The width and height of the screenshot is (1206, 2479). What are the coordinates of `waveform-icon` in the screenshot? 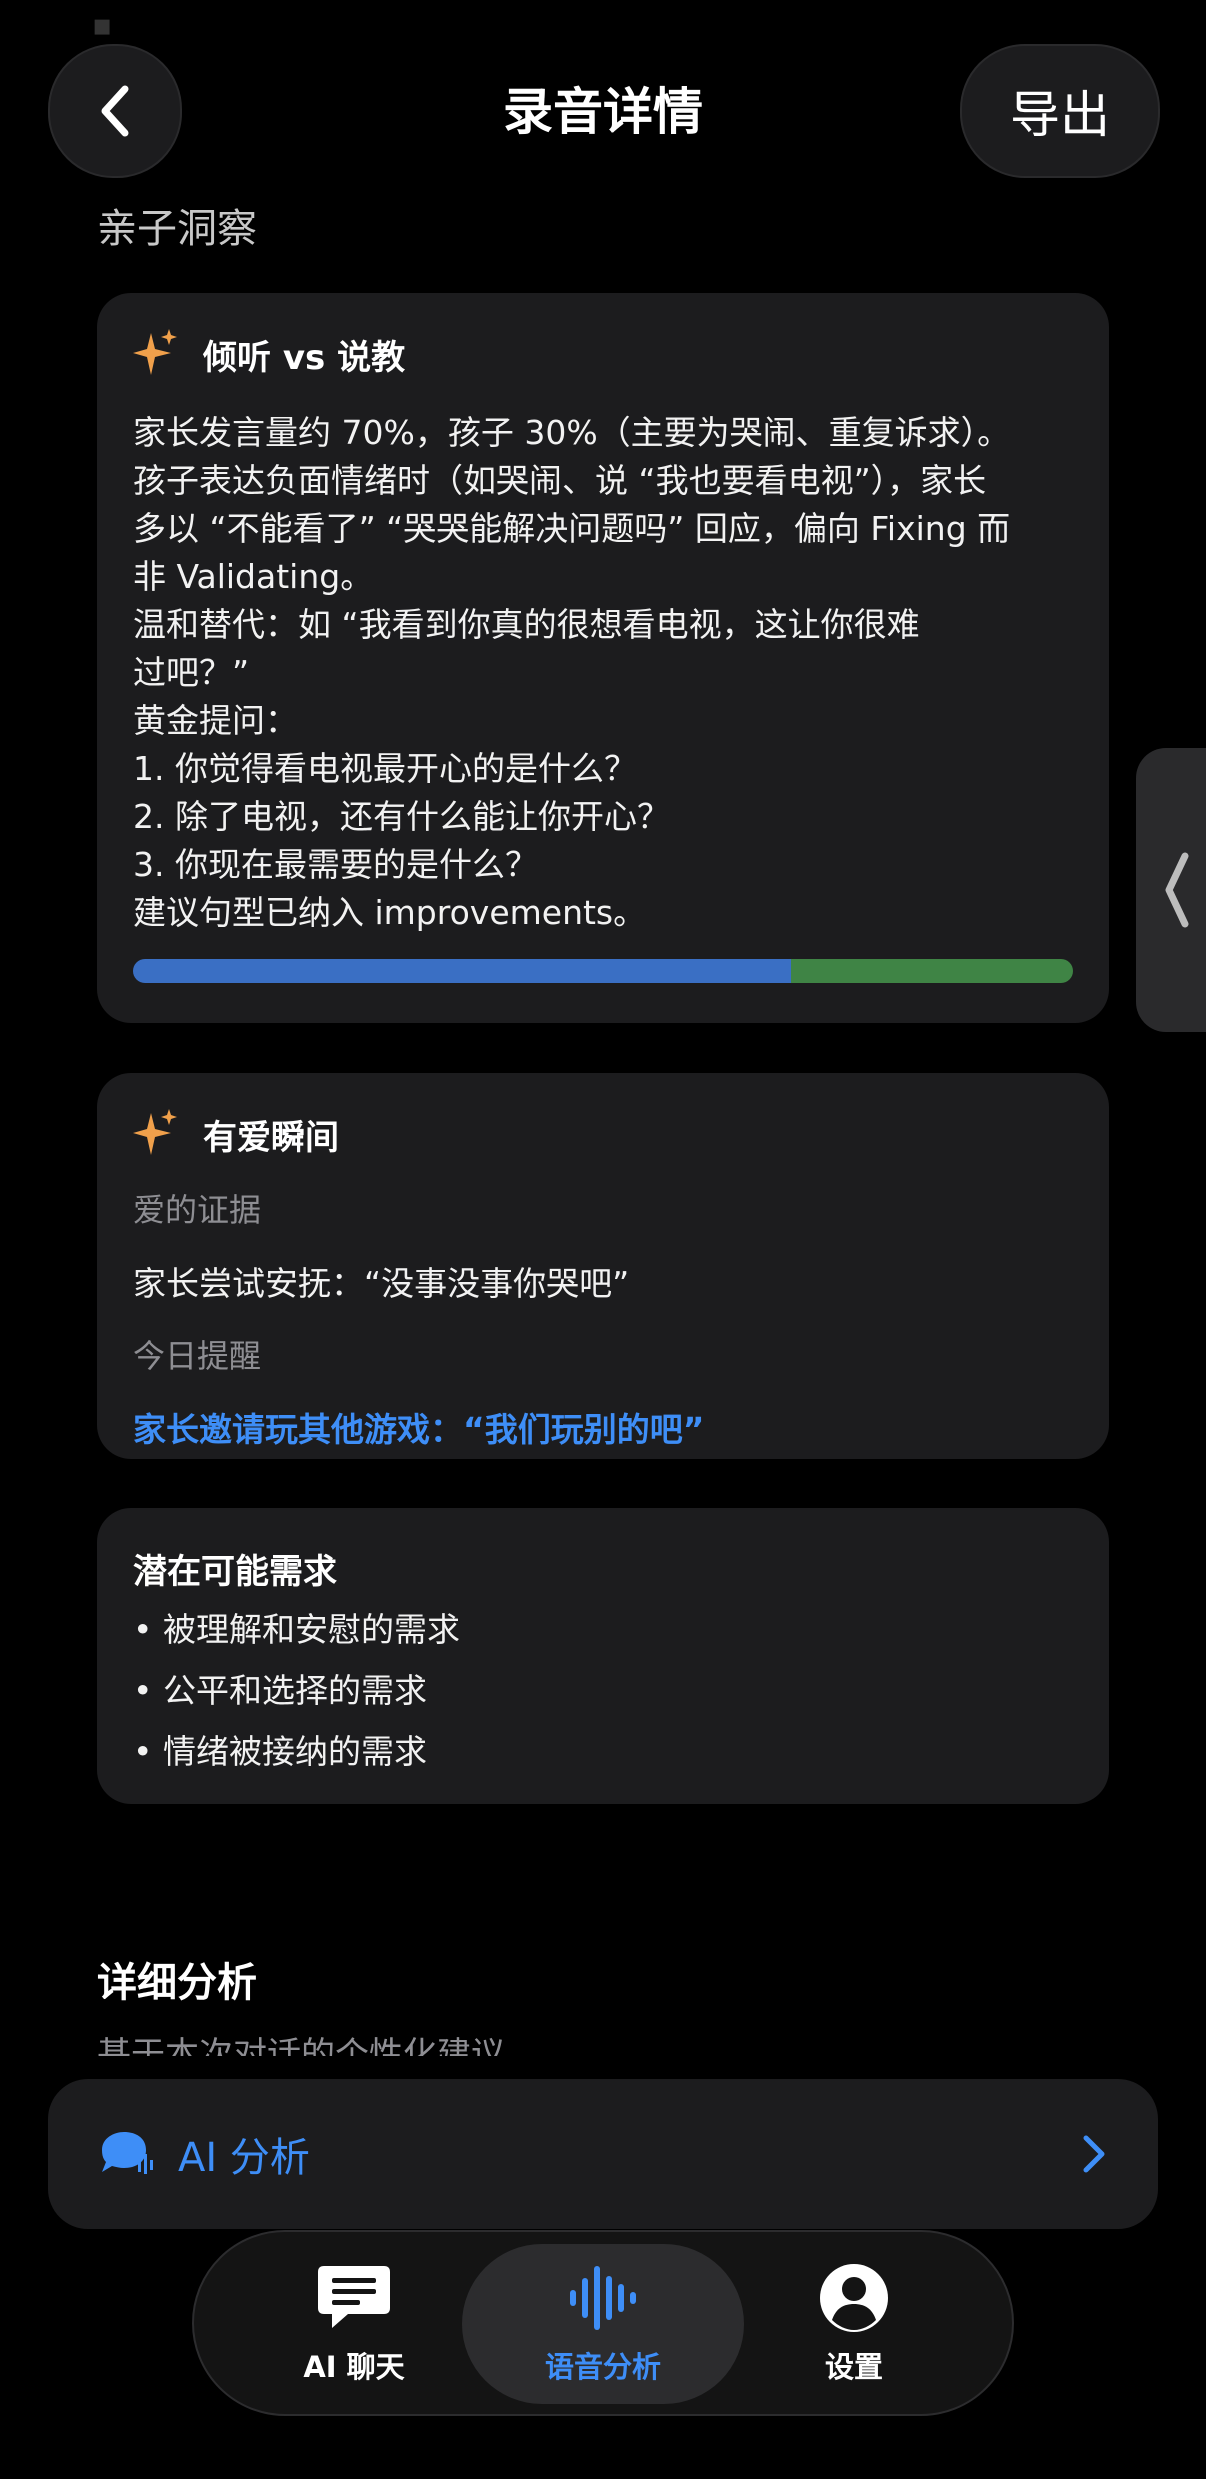 It's located at (603, 2298).